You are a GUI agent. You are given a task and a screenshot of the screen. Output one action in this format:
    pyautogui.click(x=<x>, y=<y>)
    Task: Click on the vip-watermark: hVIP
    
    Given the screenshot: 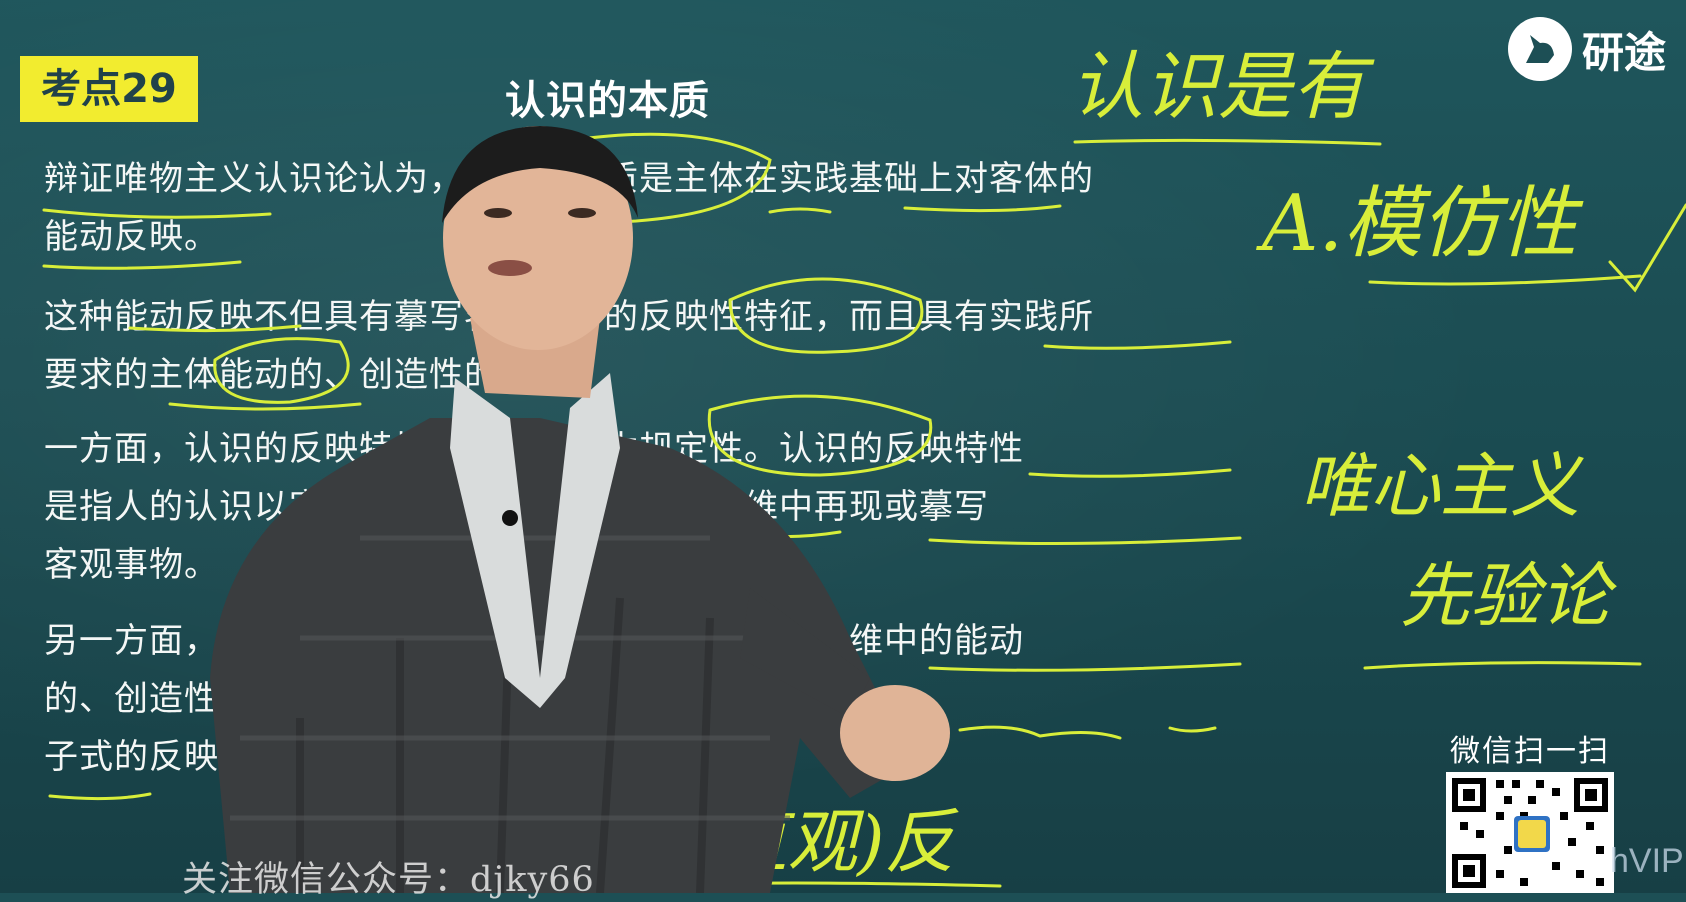 What is the action you would take?
    pyautogui.click(x=1647, y=861)
    